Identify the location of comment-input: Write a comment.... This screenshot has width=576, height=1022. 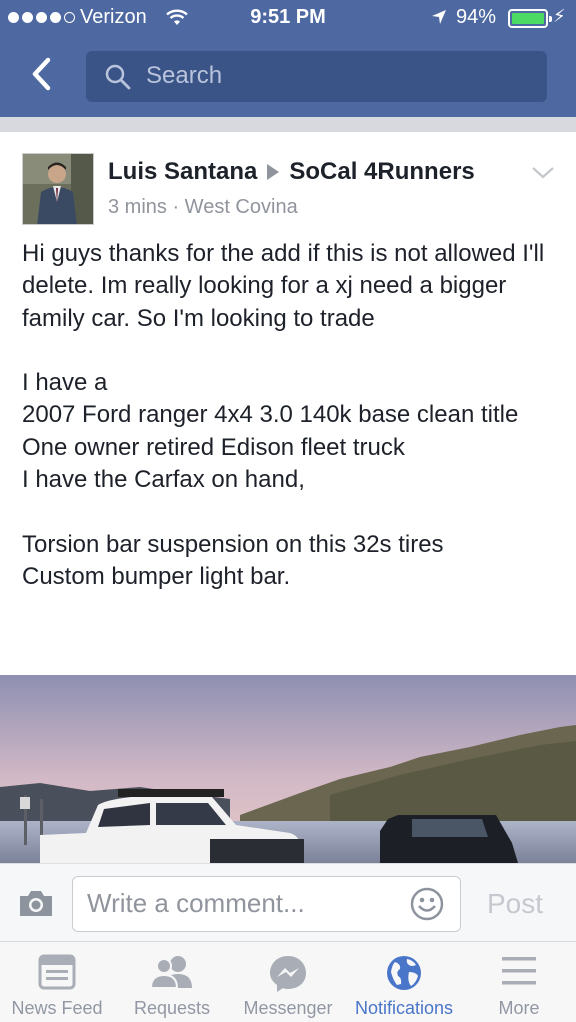
(266, 904).